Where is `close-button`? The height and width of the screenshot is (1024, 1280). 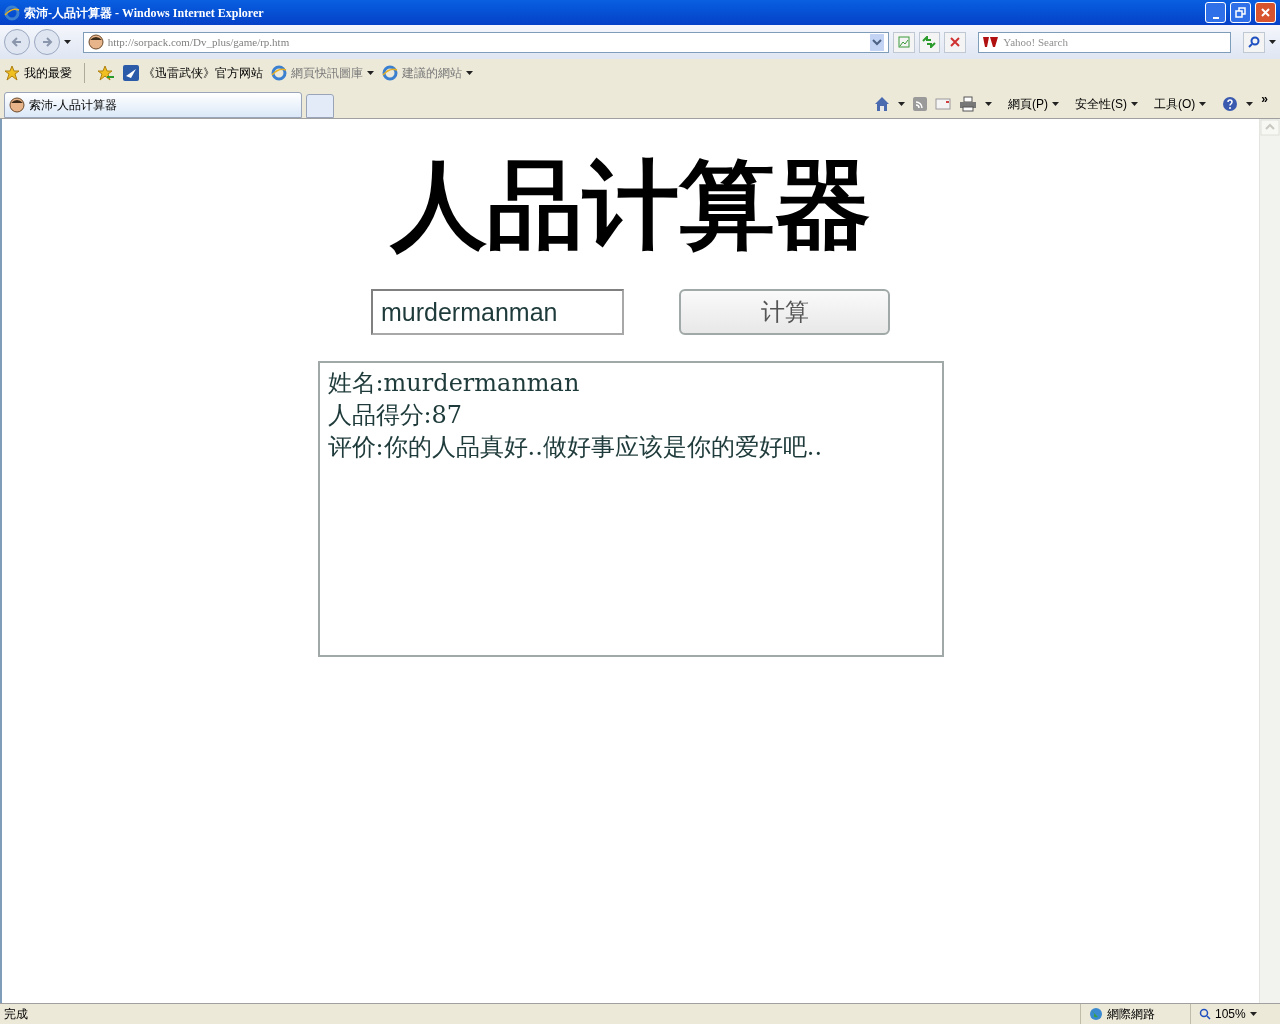
close-button is located at coordinates (1265, 12).